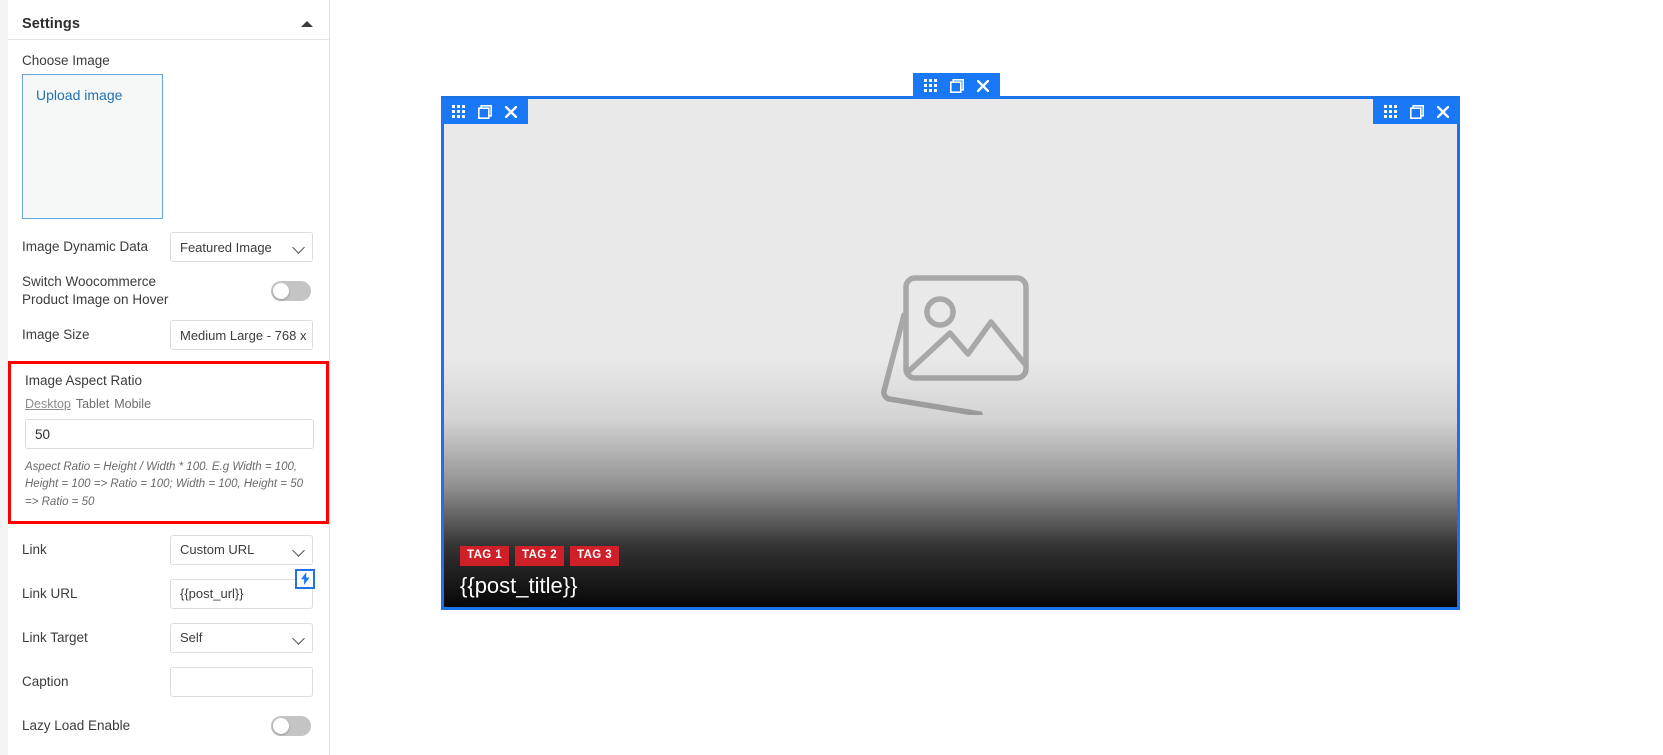 This screenshot has height=755, width=1663. What do you see at coordinates (48, 404) in the screenshot?
I see `device-tab-desktop: Desktop` at bounding box center [48, 404].